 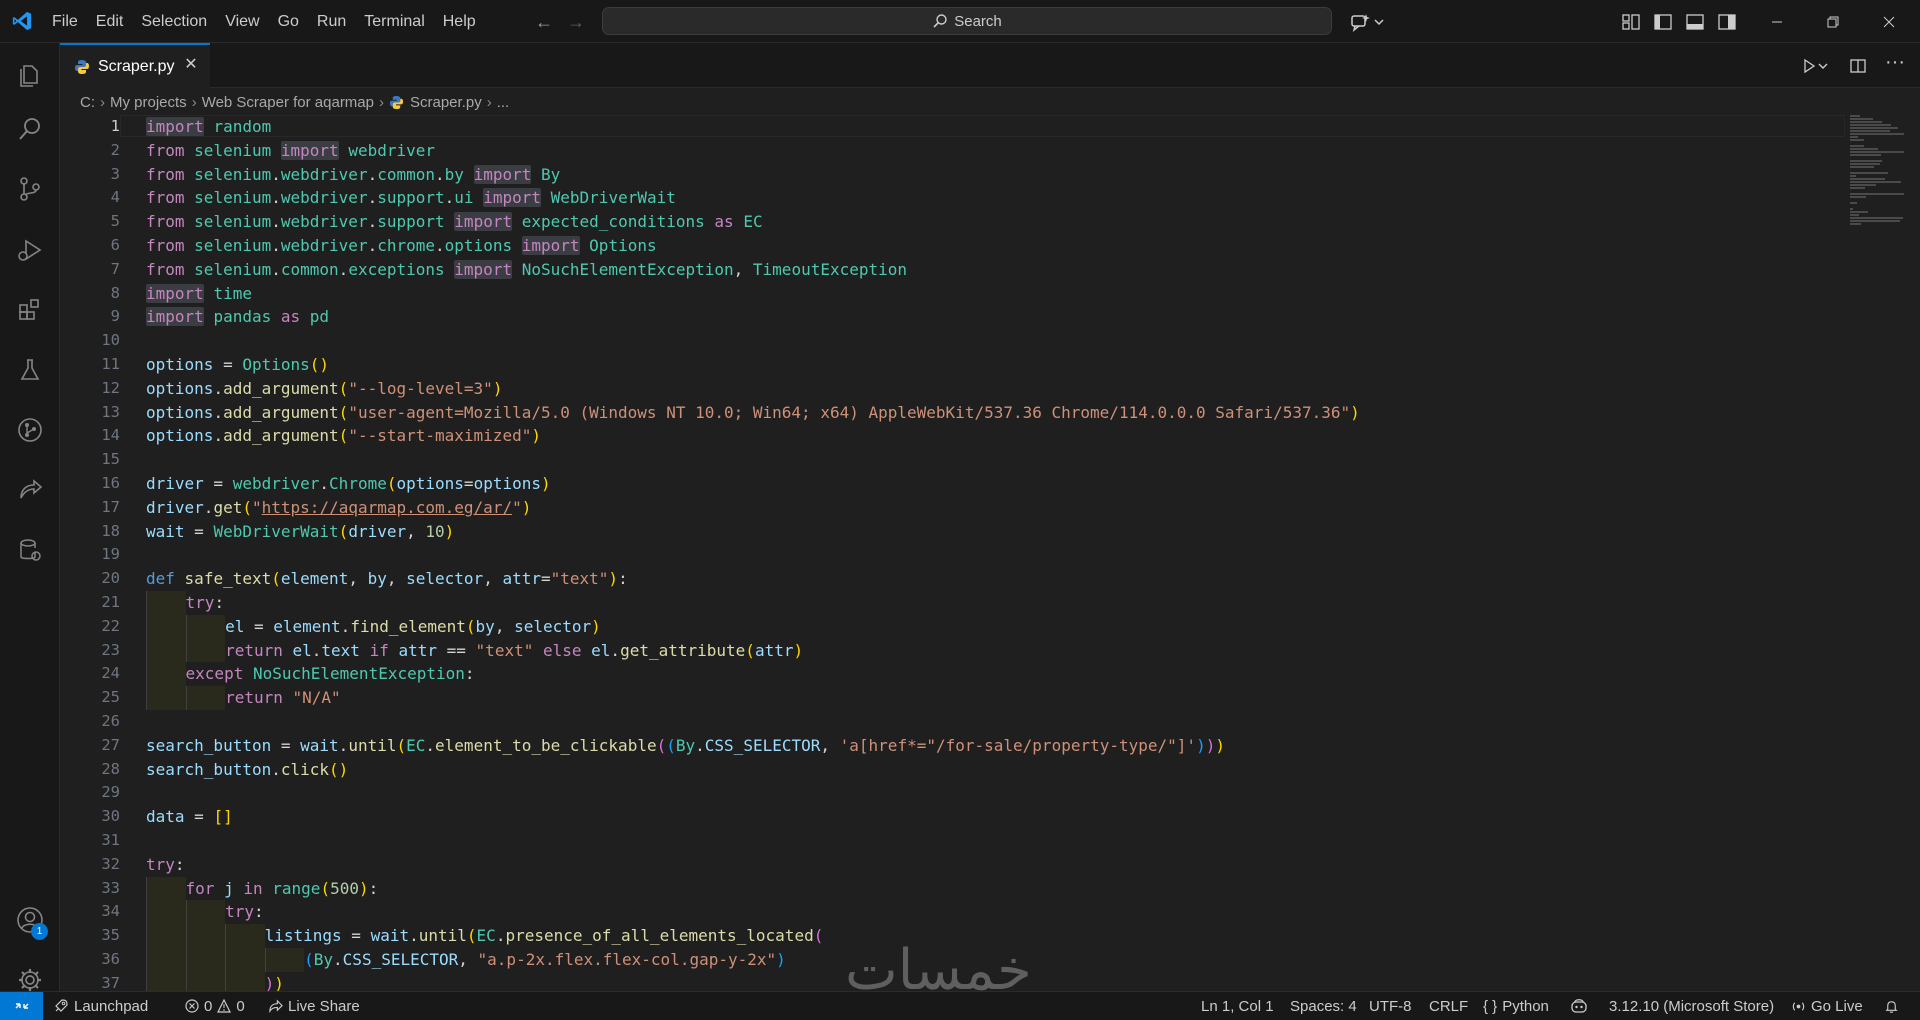 What do you see at coordinates (314, 1006) in the screenshot?
I see `live-share-button: Live Share` at bounding box center [314, 1006].